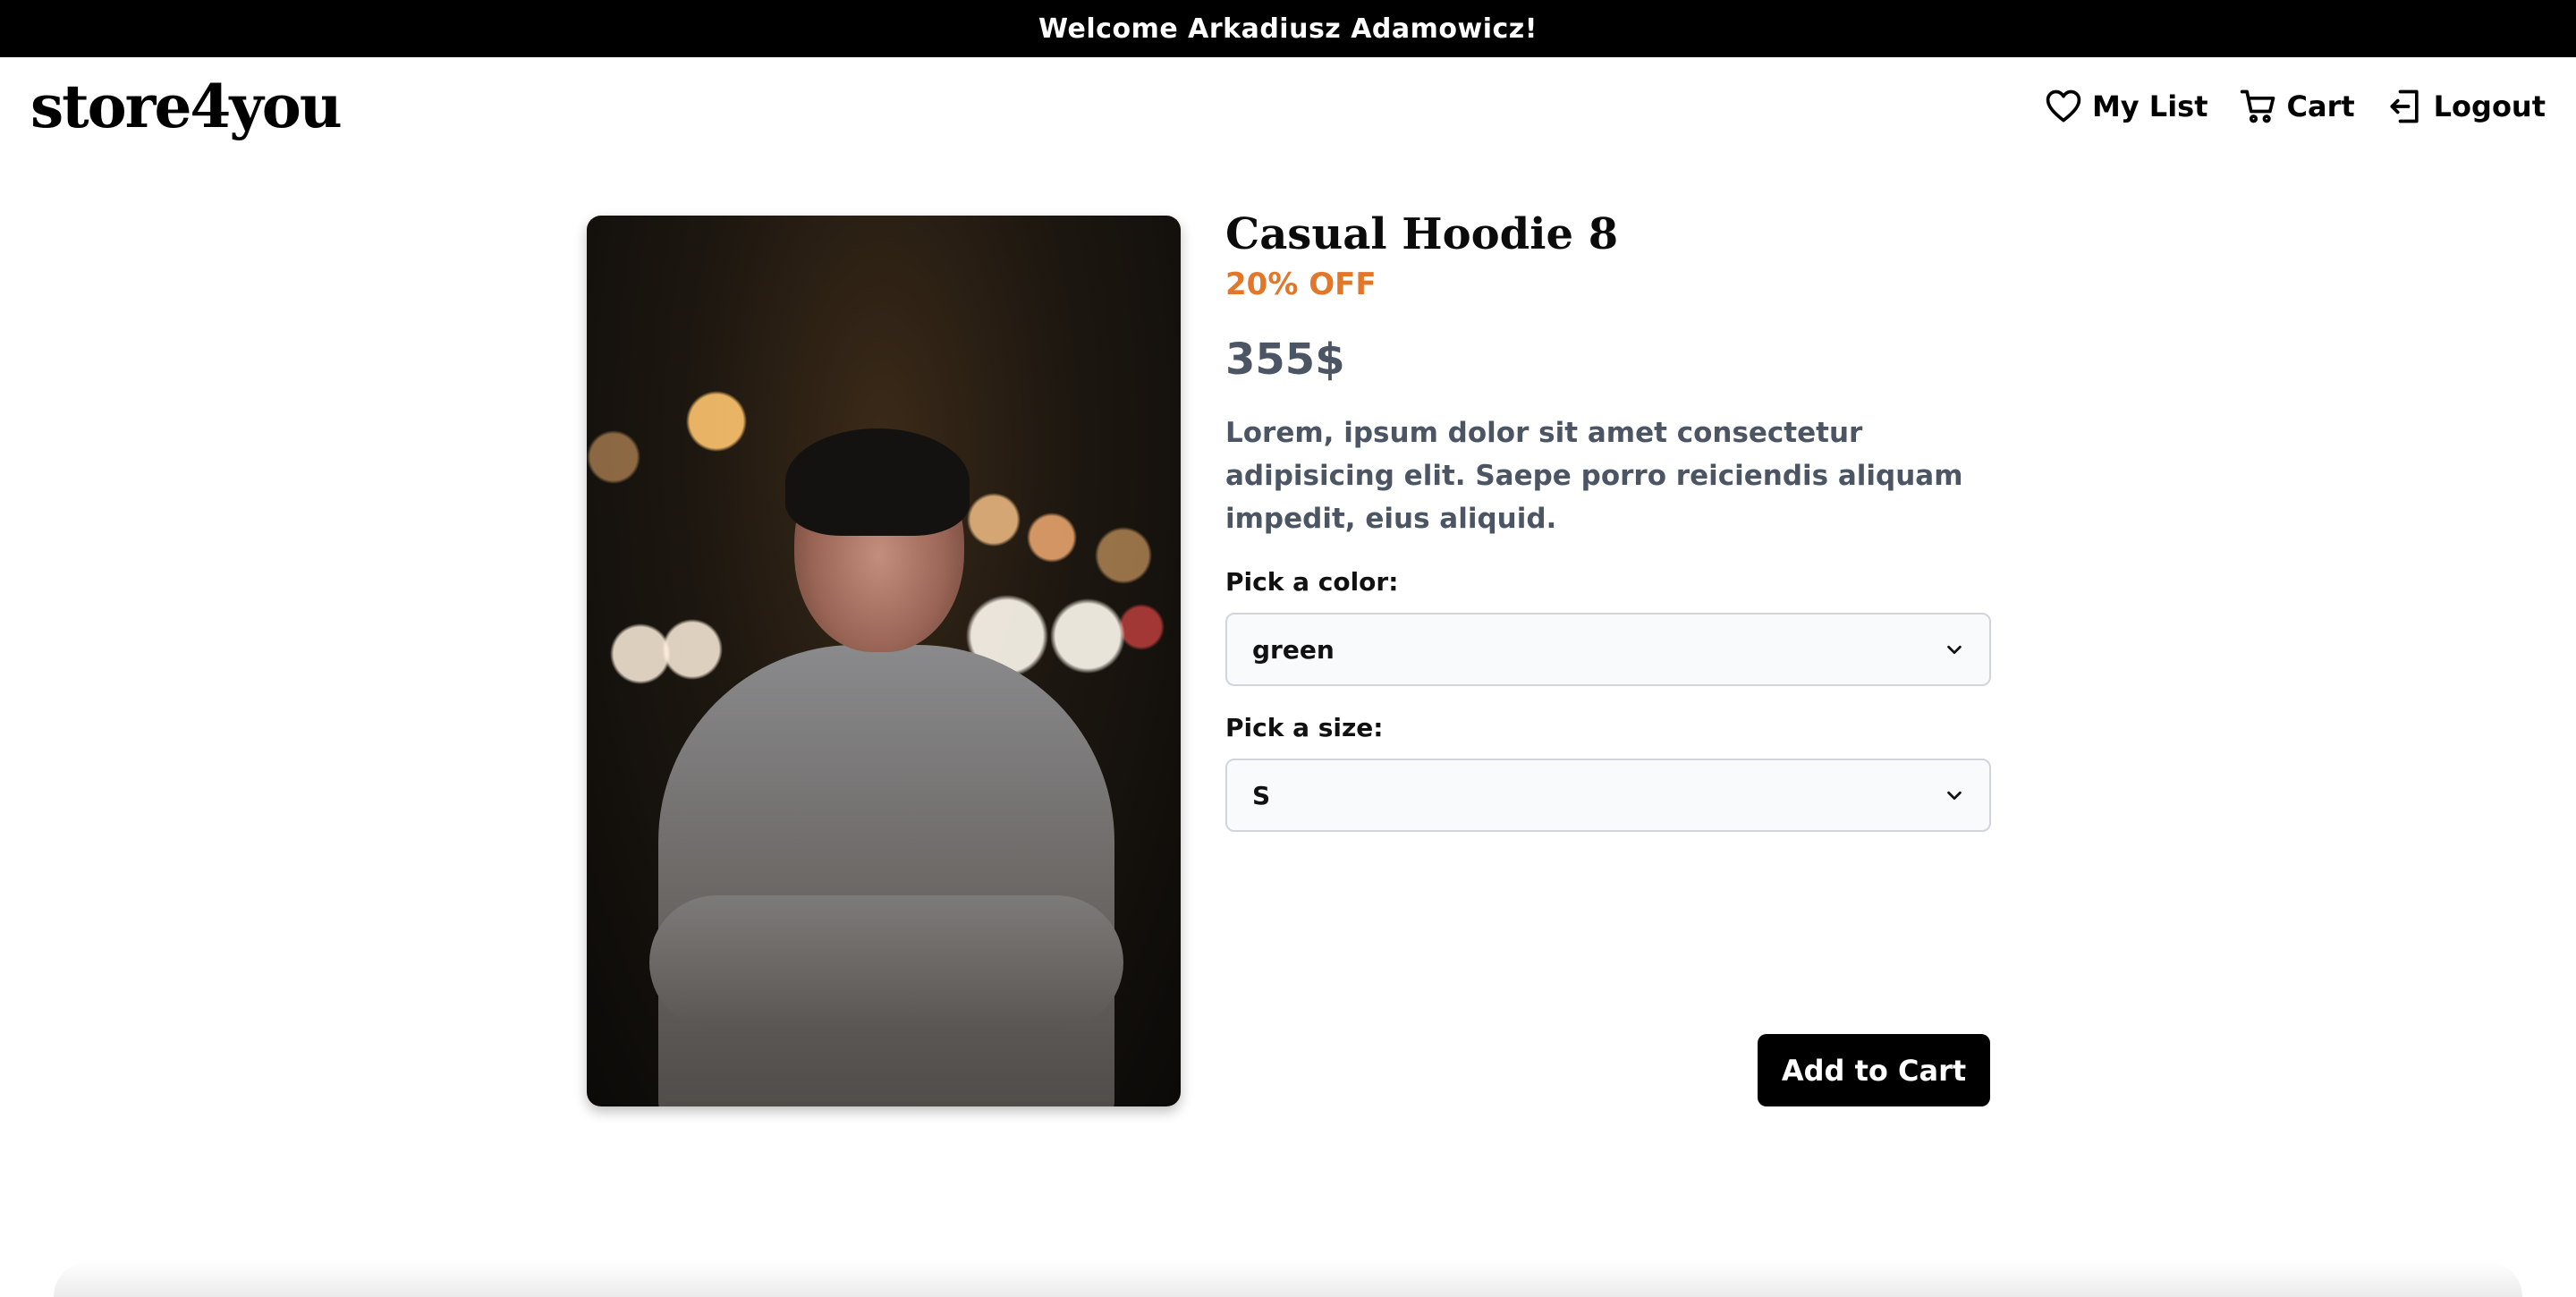  What do you see at coordinates (2149, 106) in the screenshot?
I see `my-list-label: My List` at bounding box center [2149, 106].